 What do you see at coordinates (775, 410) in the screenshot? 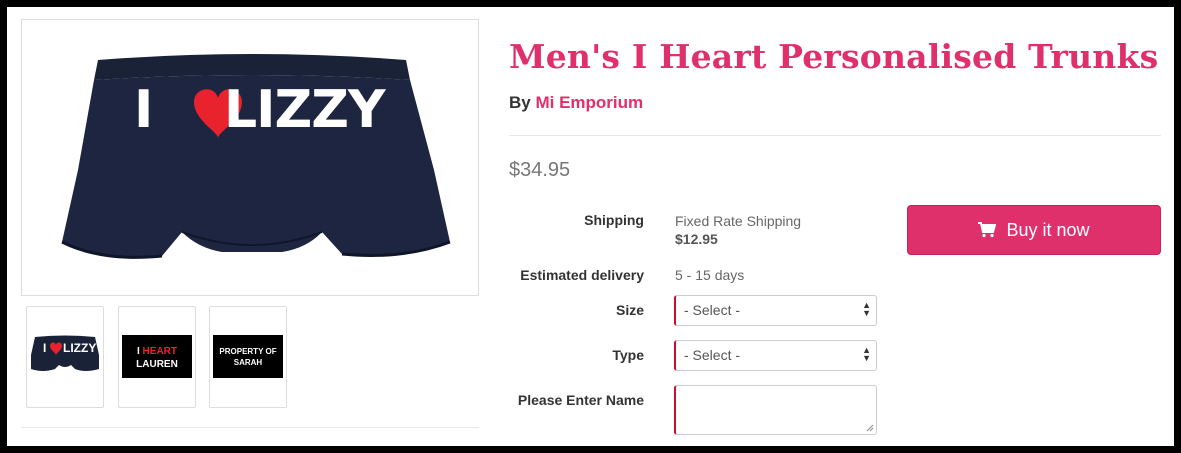
I see `name-textarea` at bounding box center [775, 410].